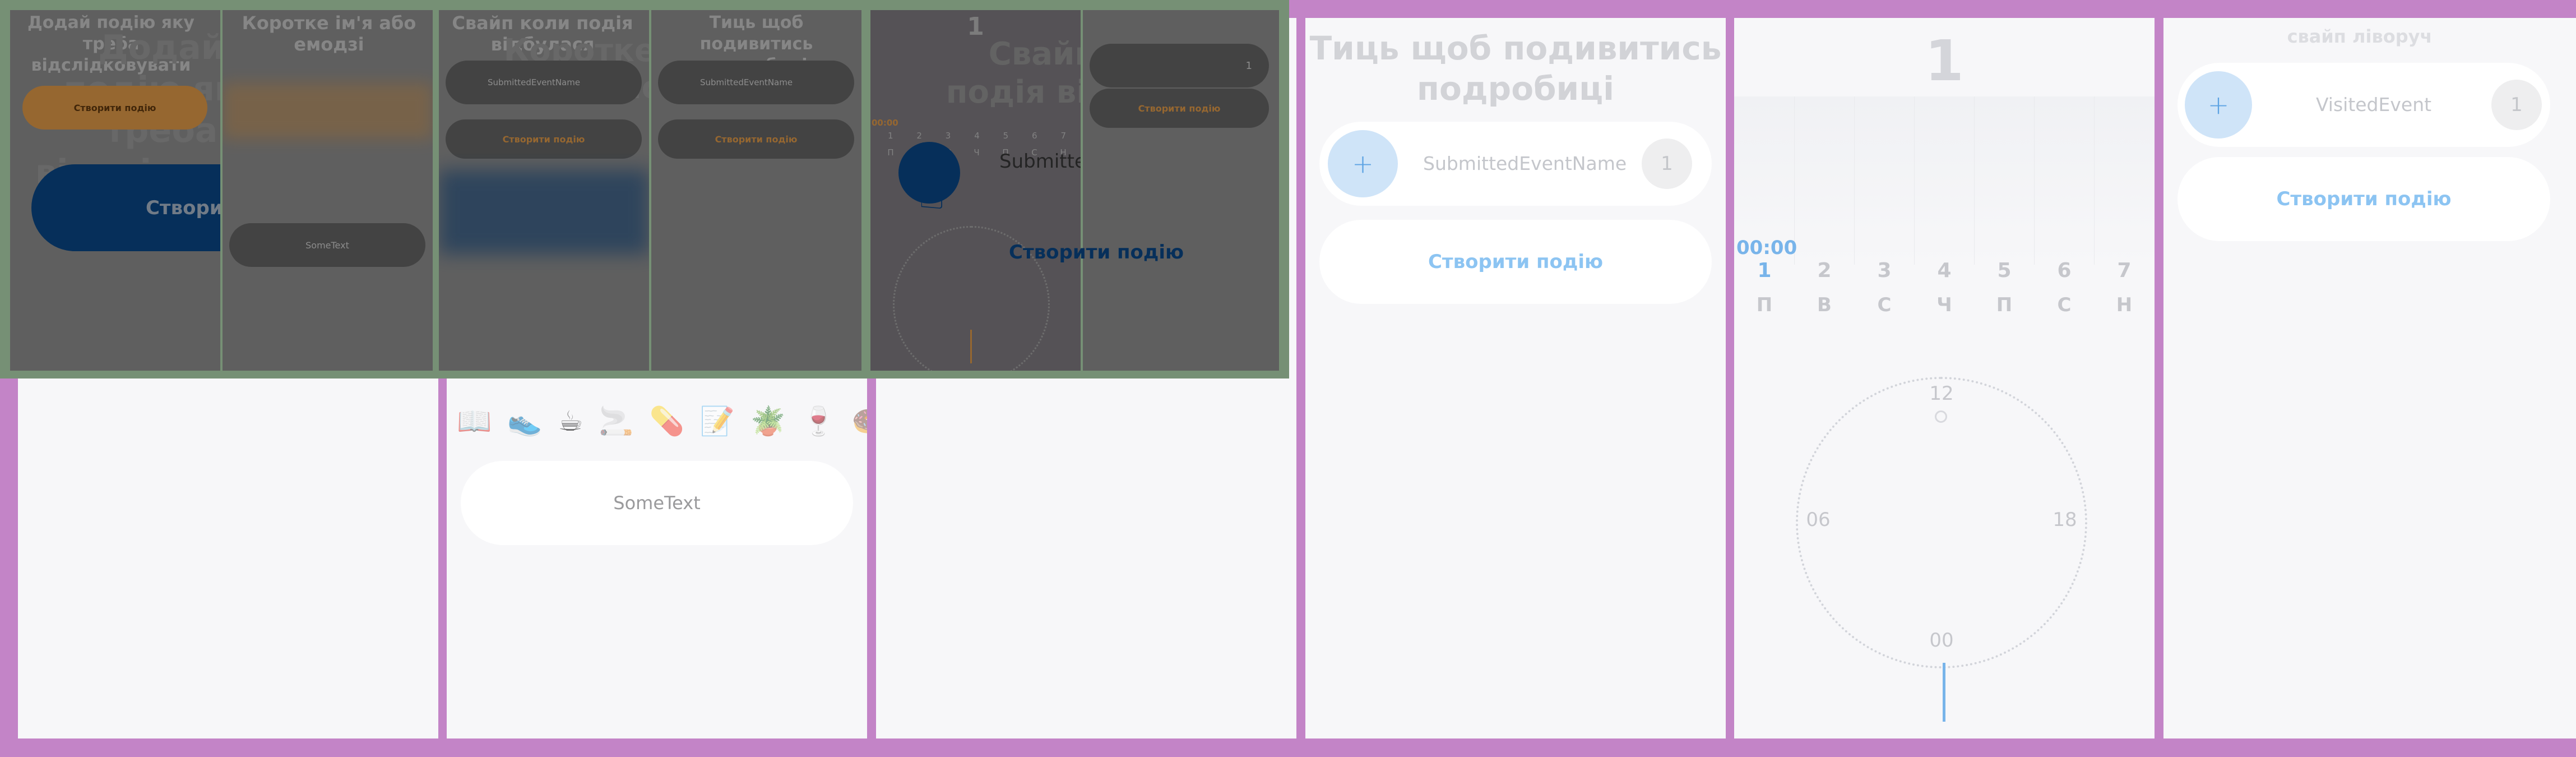 The width and height of the screenshot is (2576, 757). I want to click on calendar-grid, so click(1944, 180).